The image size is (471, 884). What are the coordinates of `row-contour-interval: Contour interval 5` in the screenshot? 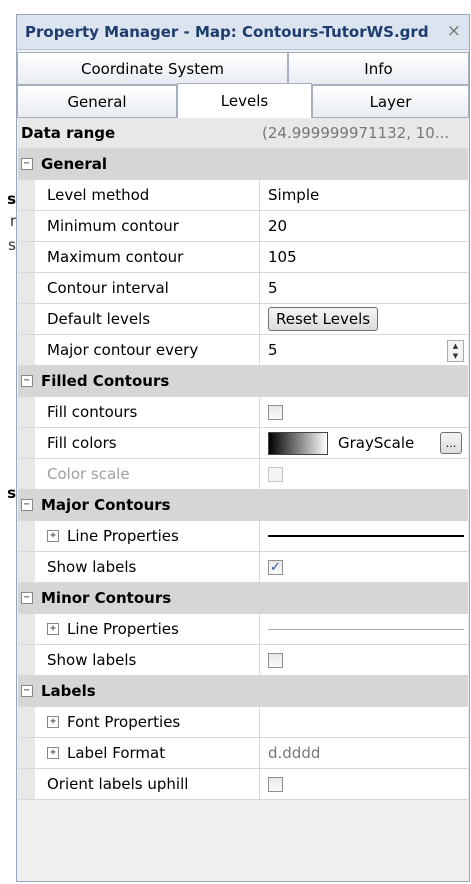 It's located at (243, 288).